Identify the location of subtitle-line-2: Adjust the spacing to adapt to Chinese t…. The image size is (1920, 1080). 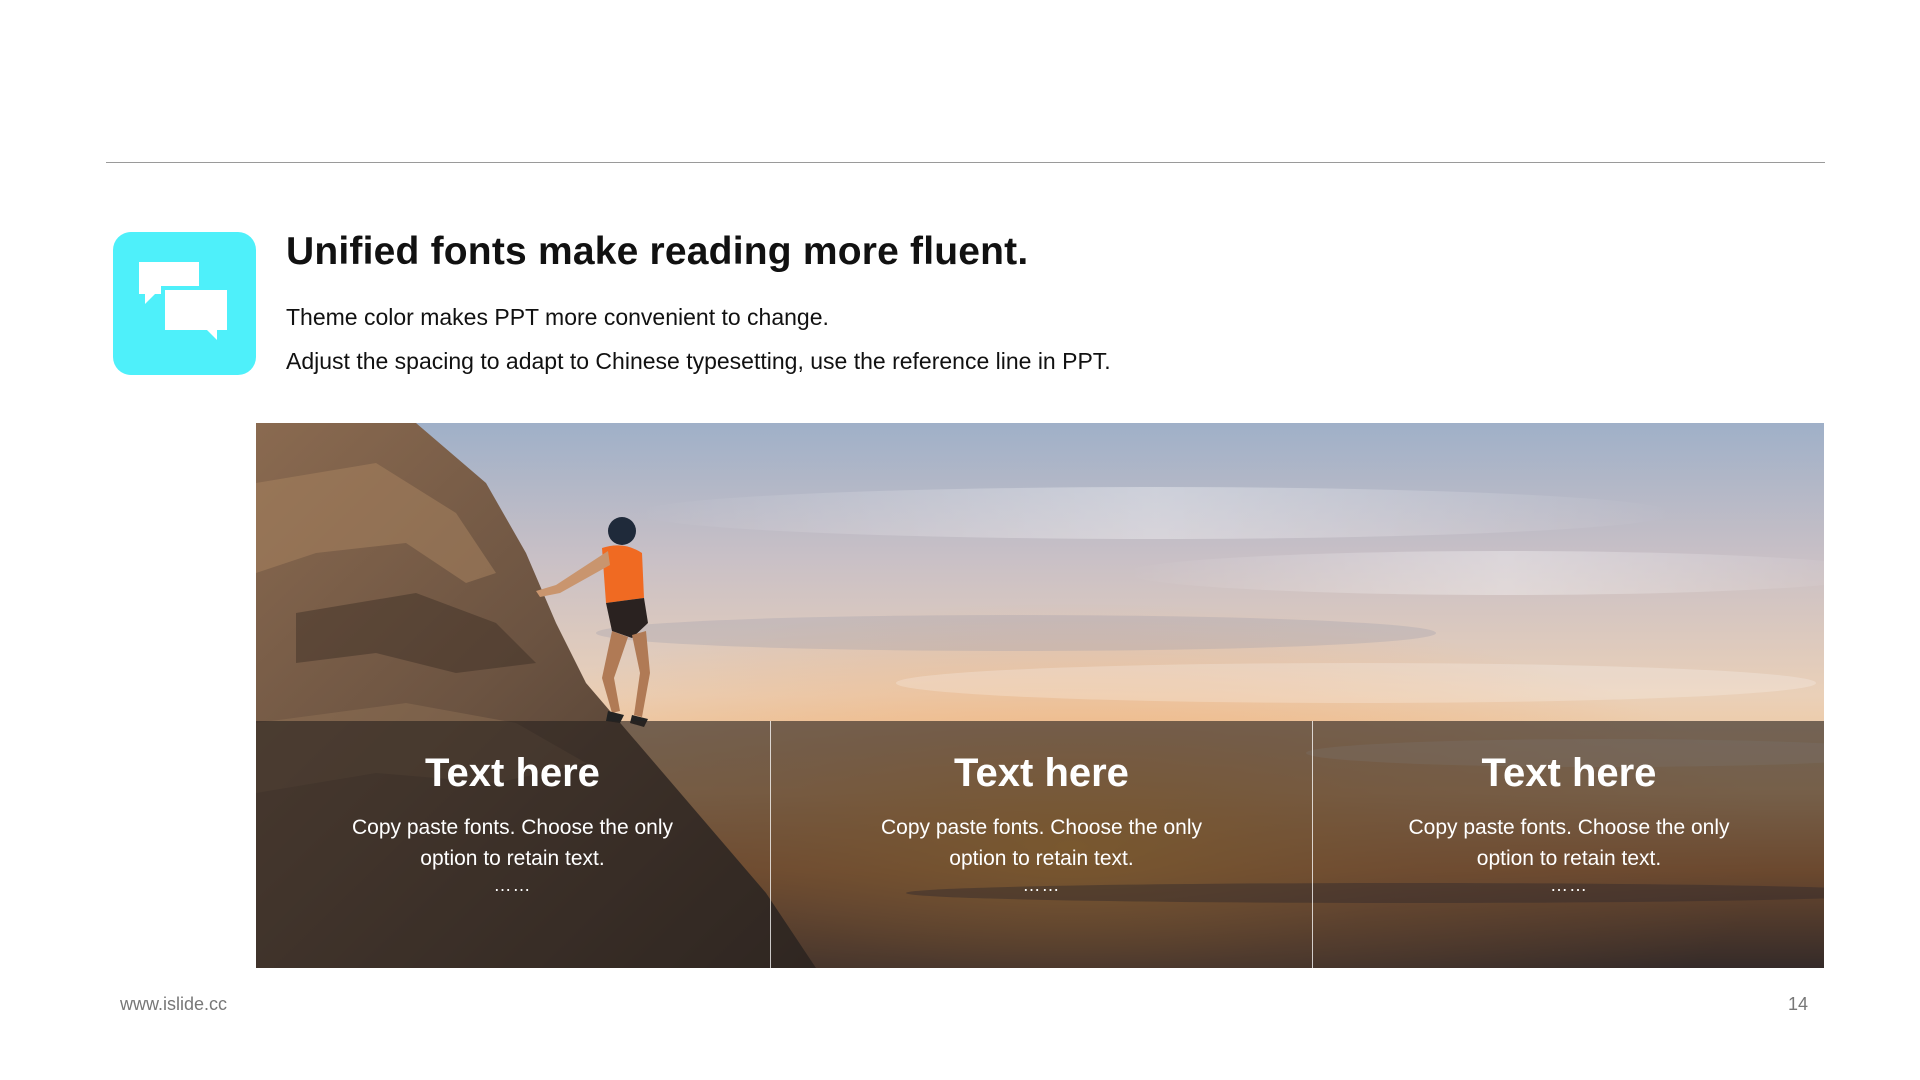
(698, 361).